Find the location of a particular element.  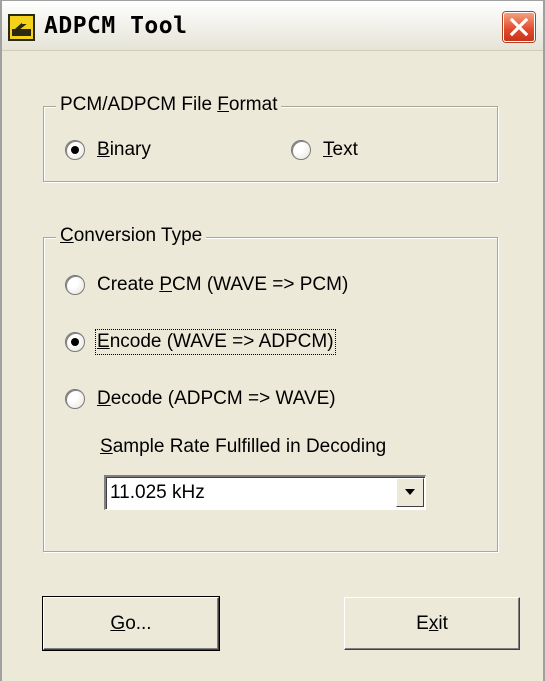

radio-create-pcm: Create PCM (WAVE => PCM) is located at coordinates (206, 285).